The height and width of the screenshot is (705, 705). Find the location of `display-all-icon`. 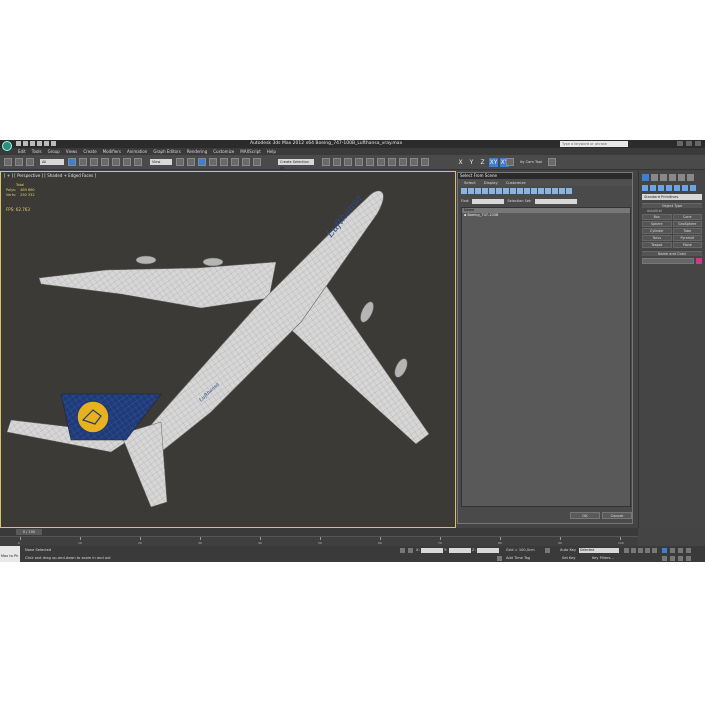

display-all-icon is located at coordinates (527, 191).